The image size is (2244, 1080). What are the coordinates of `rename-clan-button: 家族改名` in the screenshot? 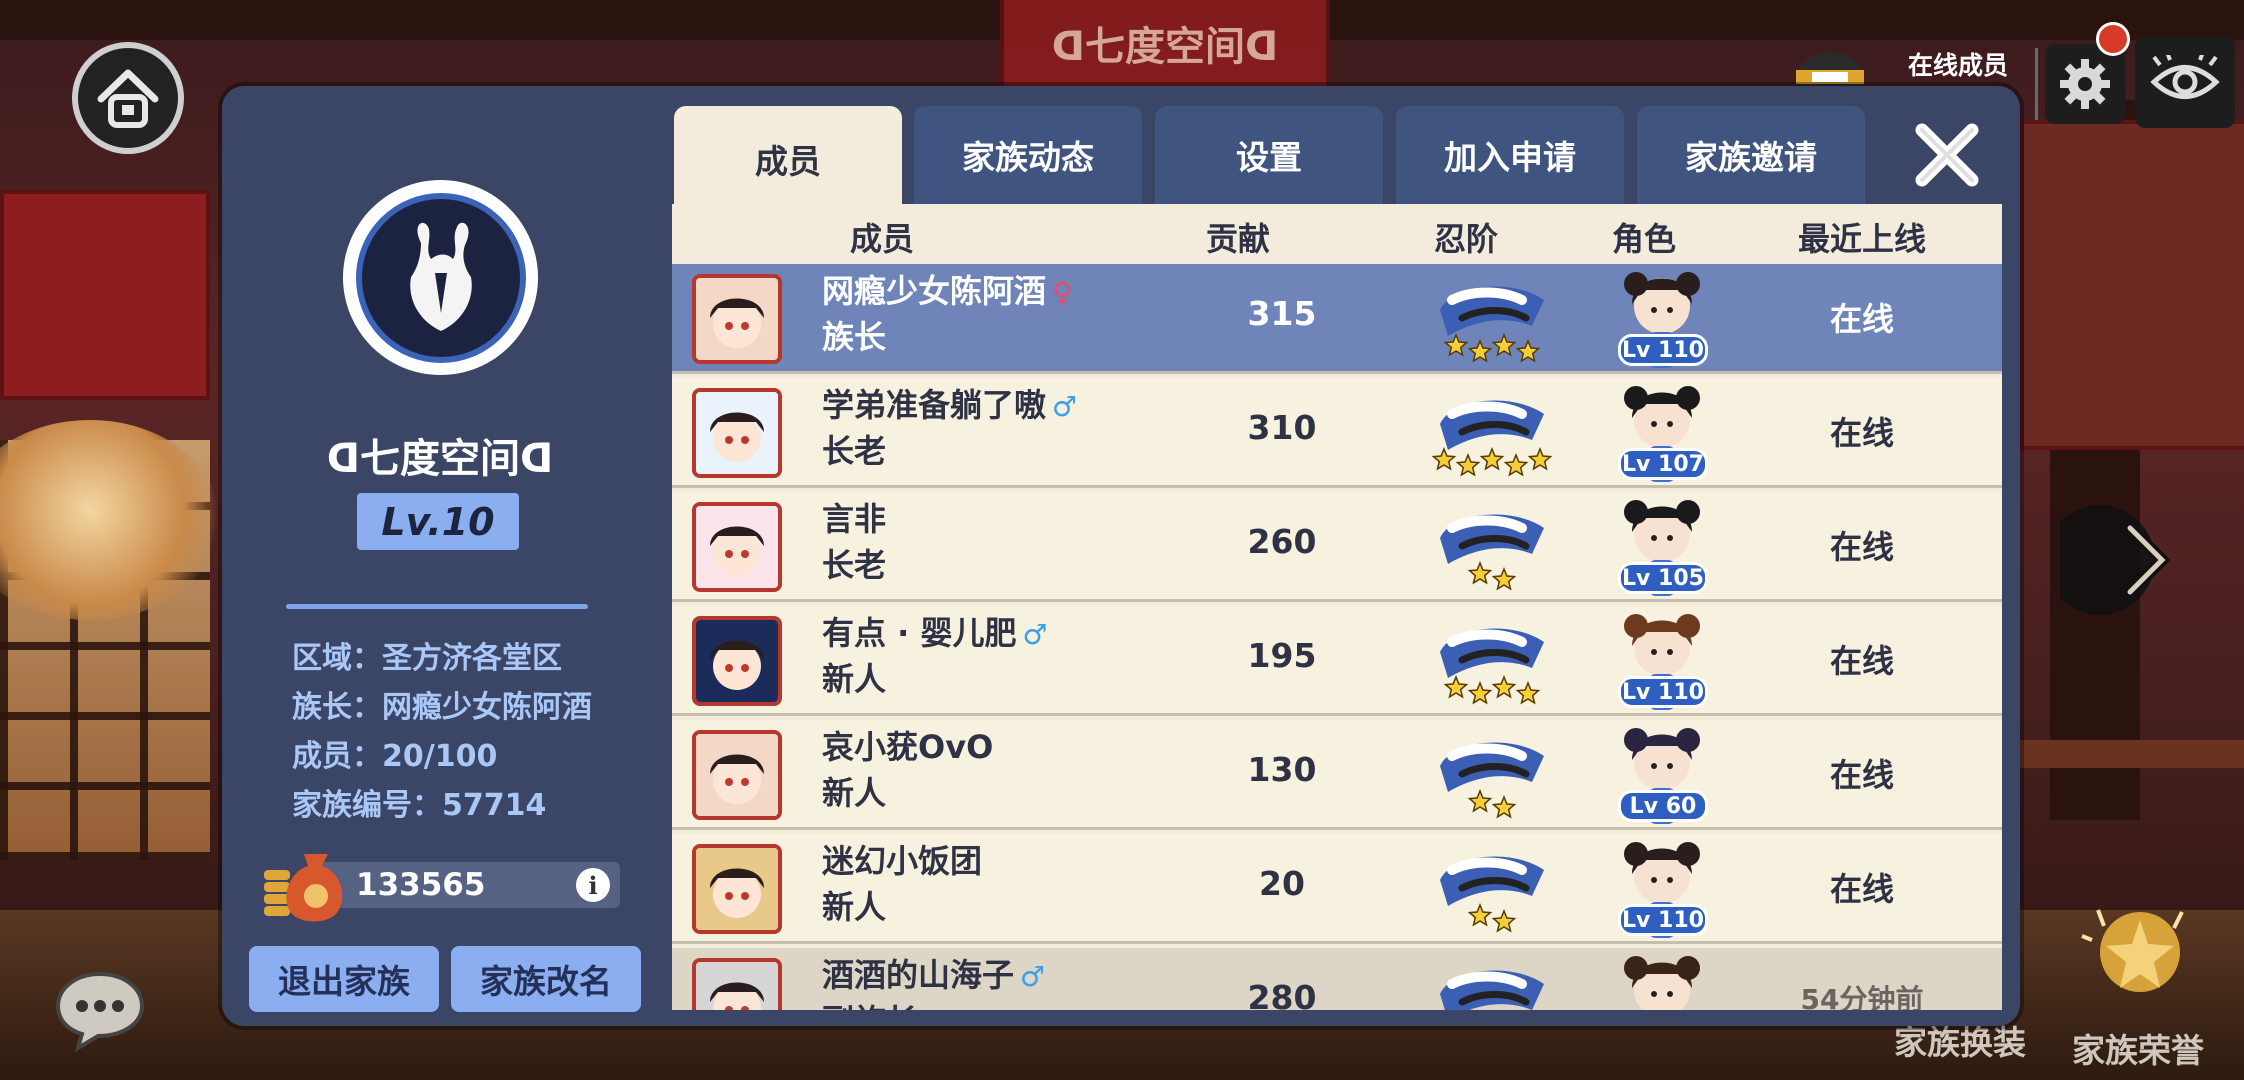 It's located at (546, 979).